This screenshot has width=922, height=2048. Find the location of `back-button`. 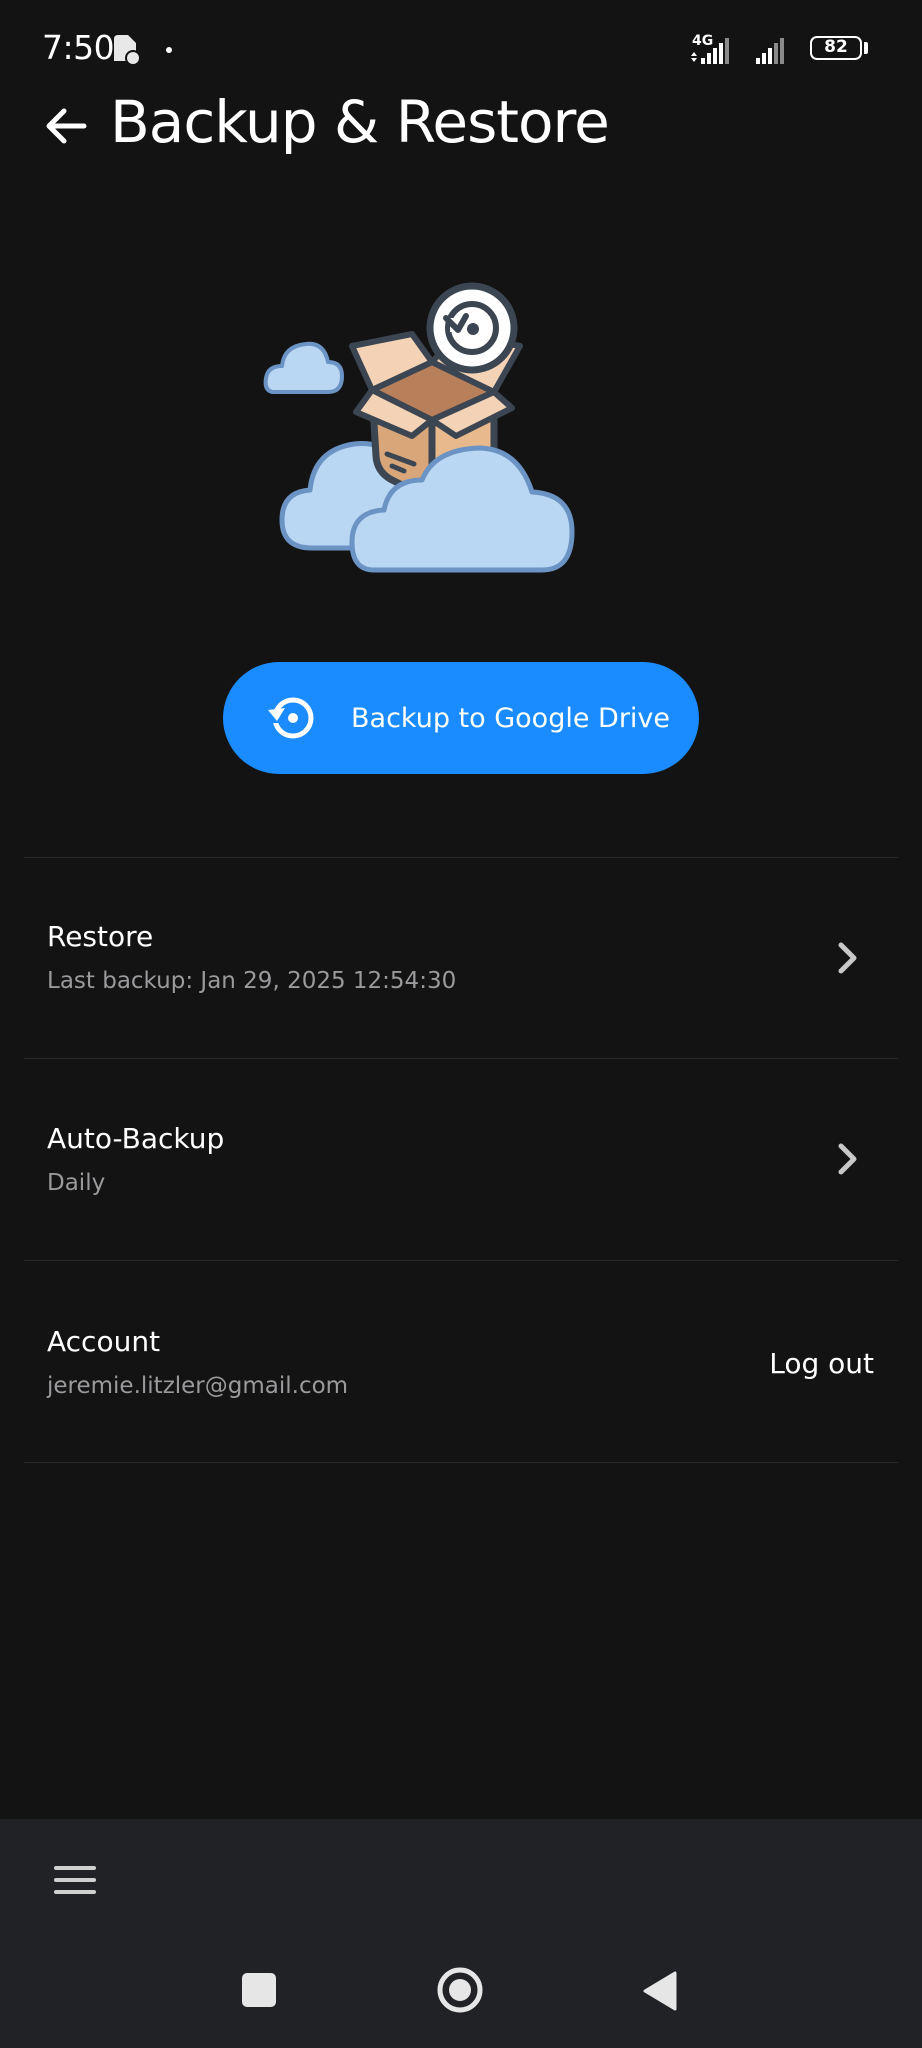

back-button is located at coordinates (66, 126).